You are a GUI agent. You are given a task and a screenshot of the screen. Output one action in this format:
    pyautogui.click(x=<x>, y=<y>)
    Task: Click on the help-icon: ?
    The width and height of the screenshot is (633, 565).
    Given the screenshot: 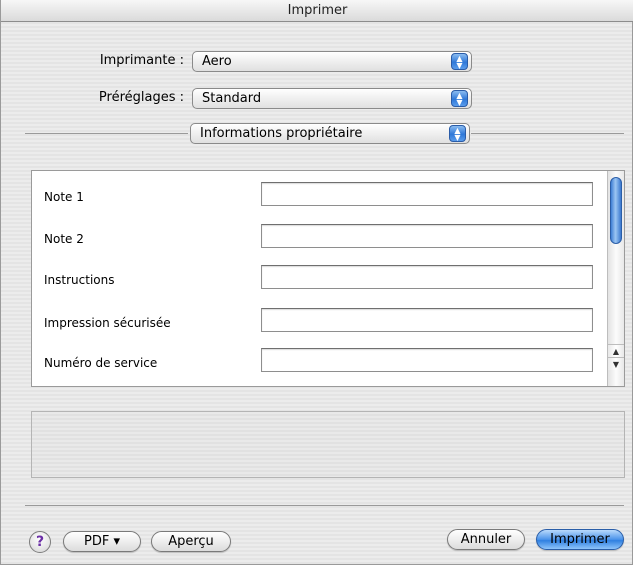 What is the action you would take?
    pyautogui.click(x=40, y=542)
    